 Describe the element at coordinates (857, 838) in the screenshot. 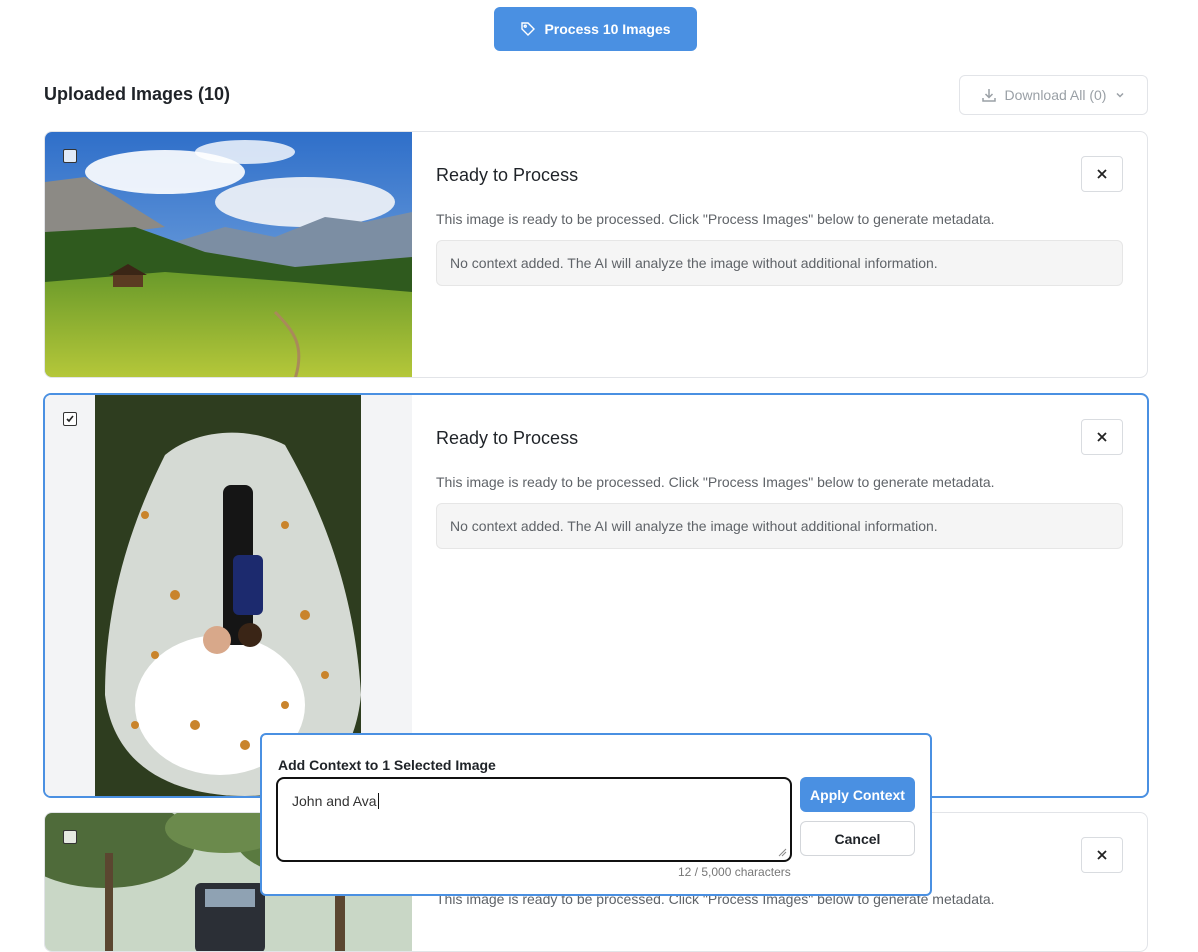

I see `cancel-button: Cancel` at that location.